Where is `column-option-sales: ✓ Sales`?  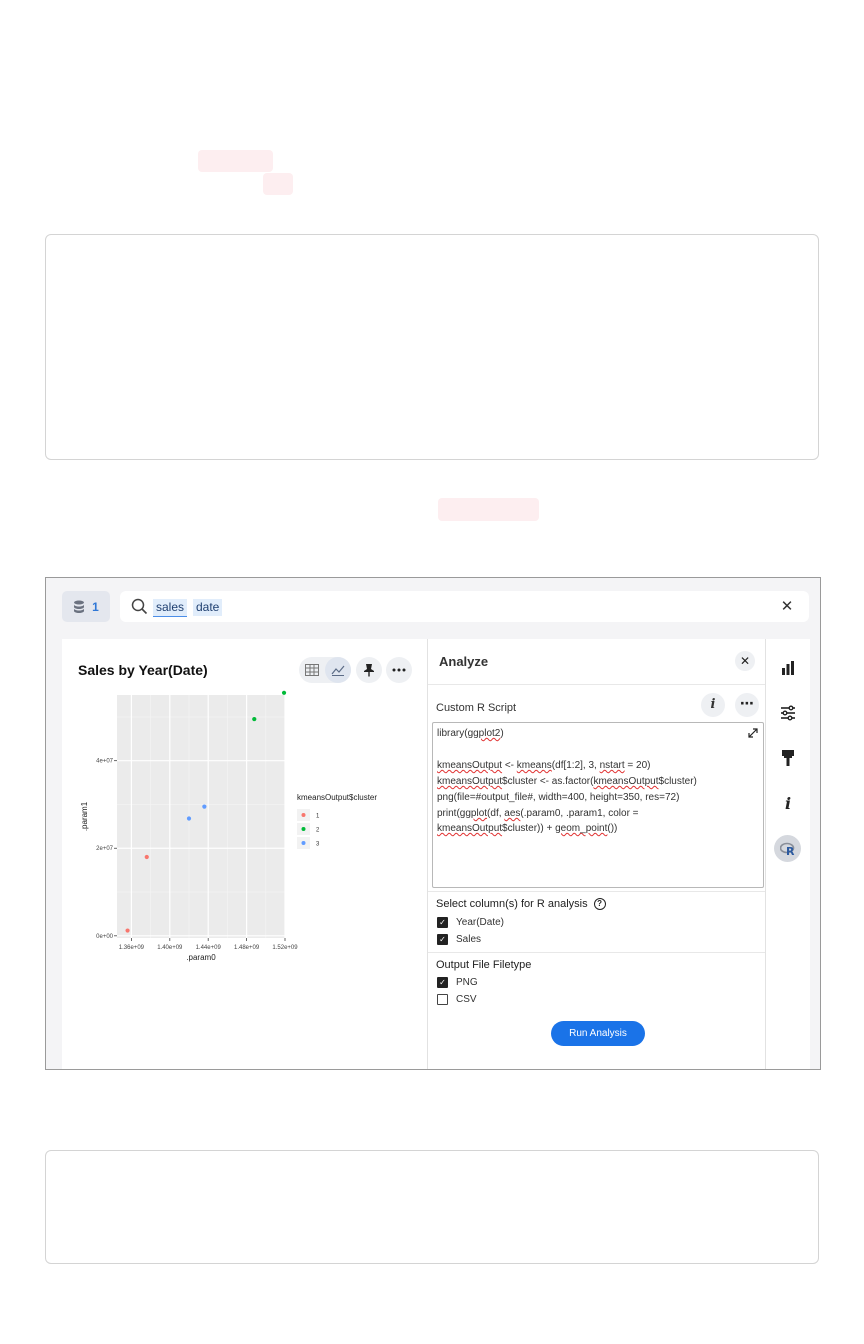 column-option-sales: ✓ Sales is located at coordinates (459, 939).